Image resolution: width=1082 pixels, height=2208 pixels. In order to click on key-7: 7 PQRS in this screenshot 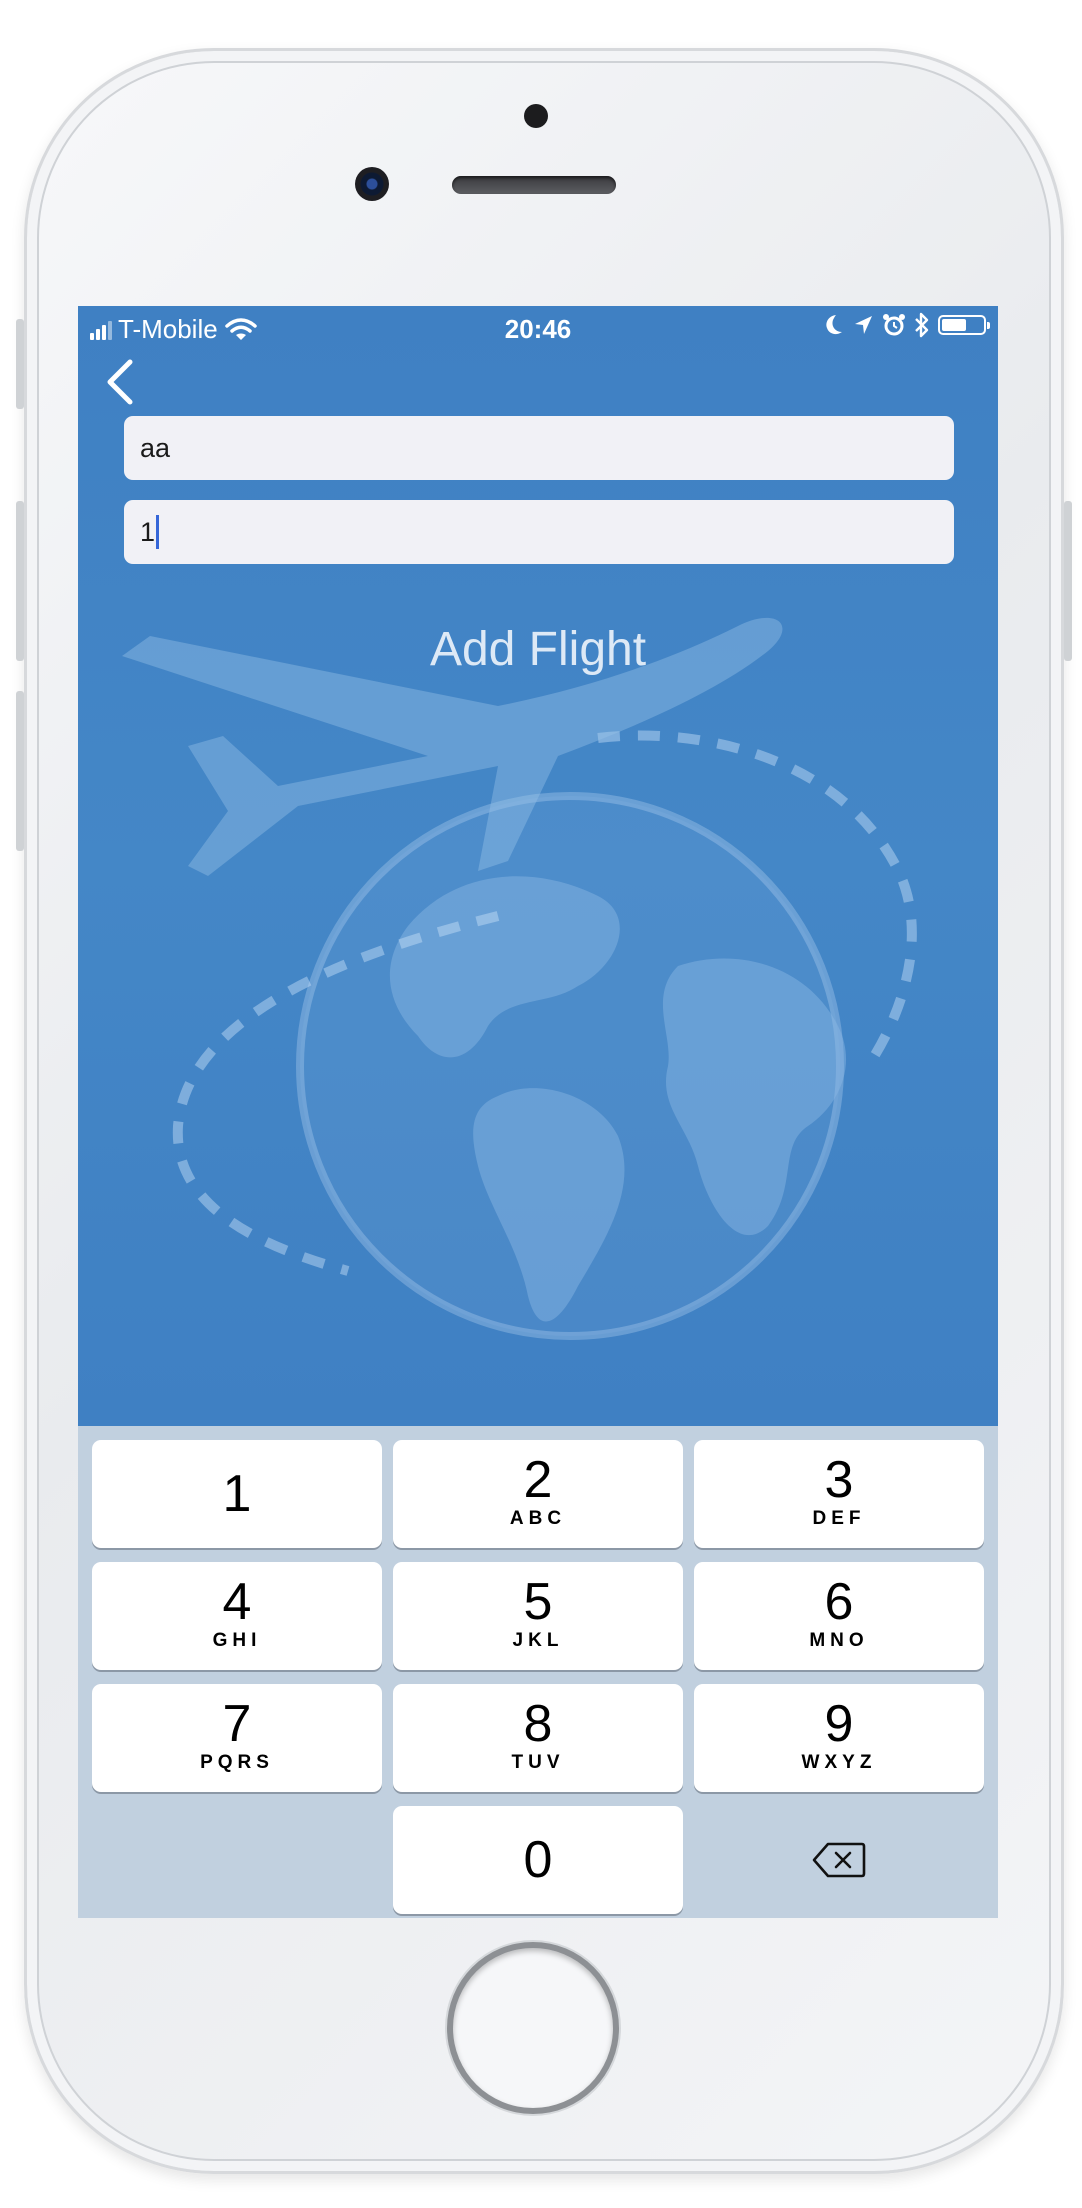, I will do `click(237, 1738)`.